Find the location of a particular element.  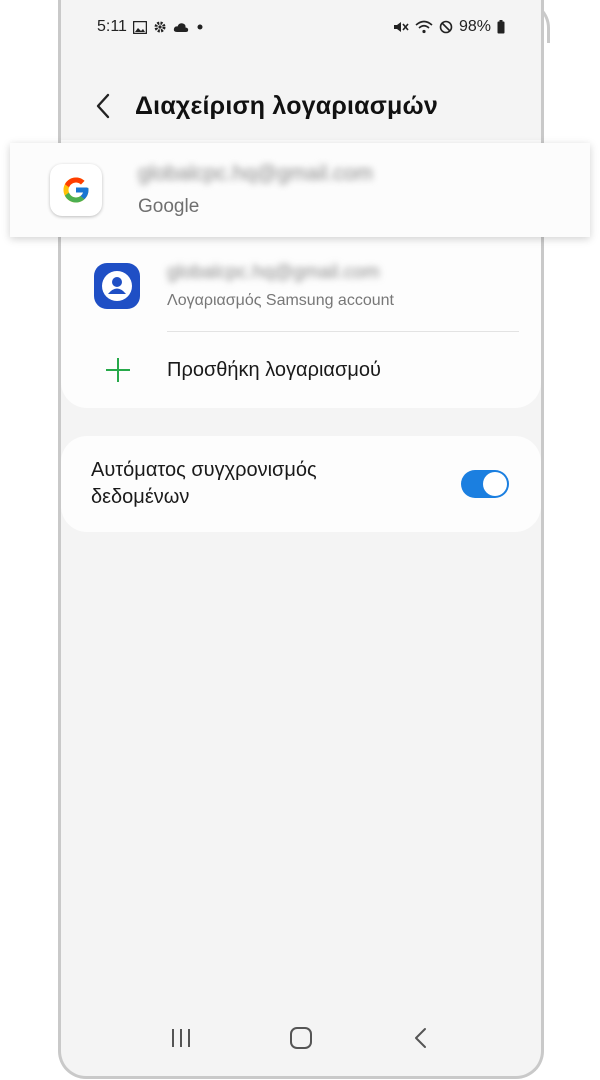

cloud-icon is located at coordinates (181, 27).